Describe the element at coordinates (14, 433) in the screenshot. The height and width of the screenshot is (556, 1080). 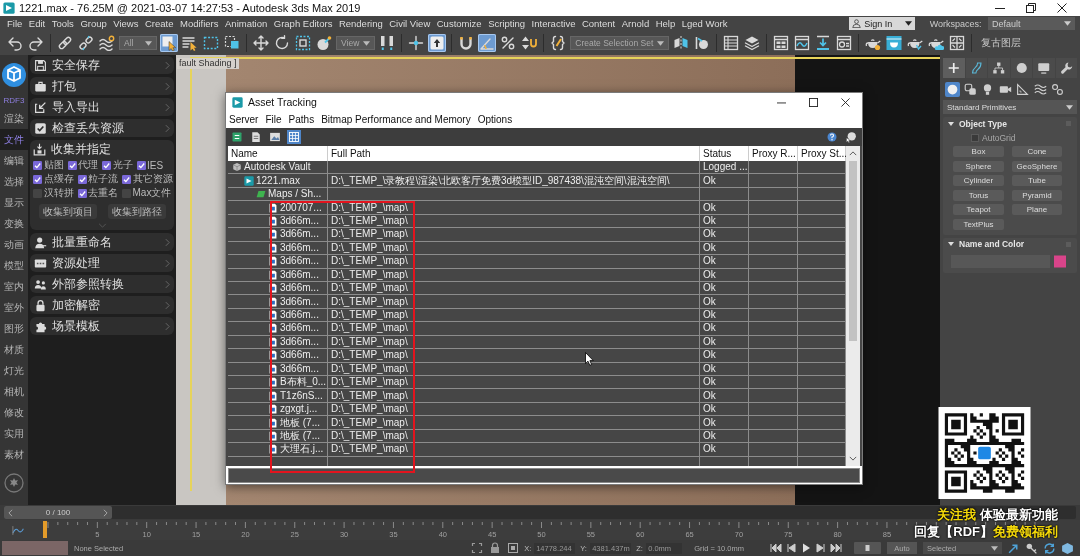
I see `category-tab: 实用` at that location.